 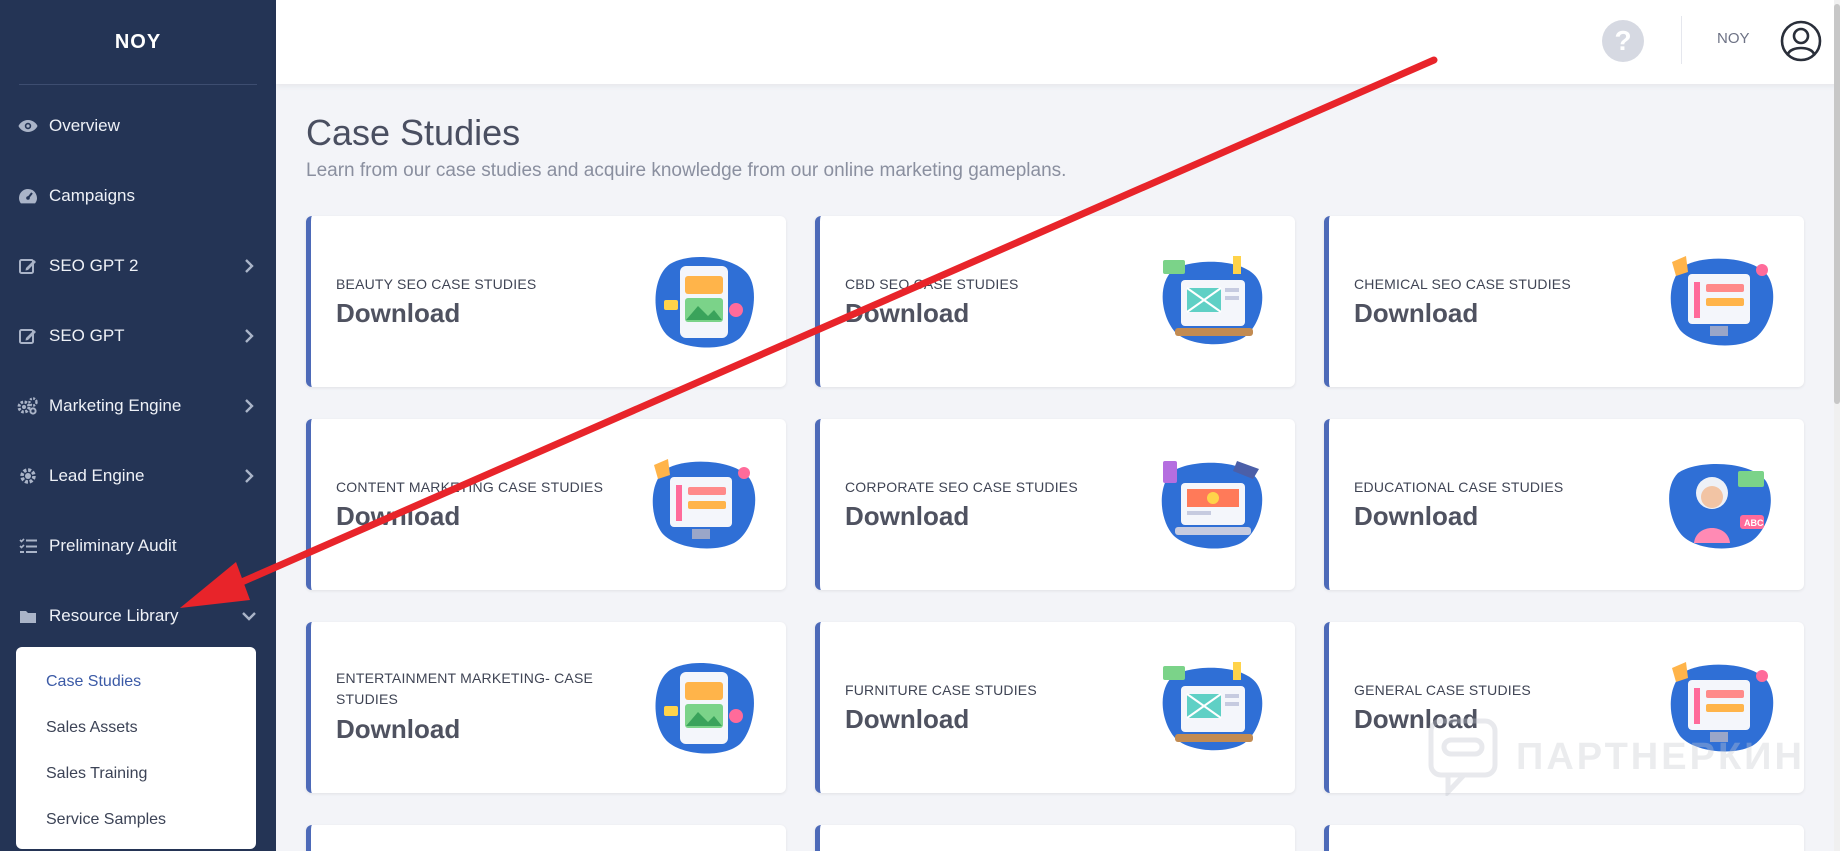 I want to click on case-study-card: CONTENT MARKETING CASE STUDIES Download, so click(x=546, y=504).